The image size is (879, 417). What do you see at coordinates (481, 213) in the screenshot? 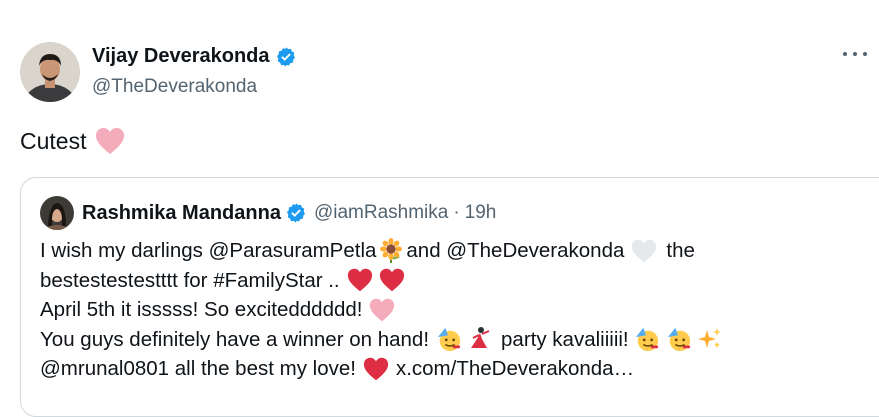
I see `quoted-tweet-time: 19h` at bounding box center [481, 213].